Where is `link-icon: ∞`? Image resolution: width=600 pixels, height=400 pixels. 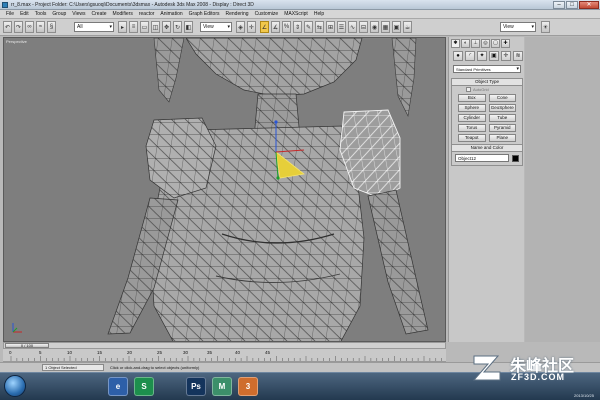 link-icon: ∞ is located at coordinates (29, 27).